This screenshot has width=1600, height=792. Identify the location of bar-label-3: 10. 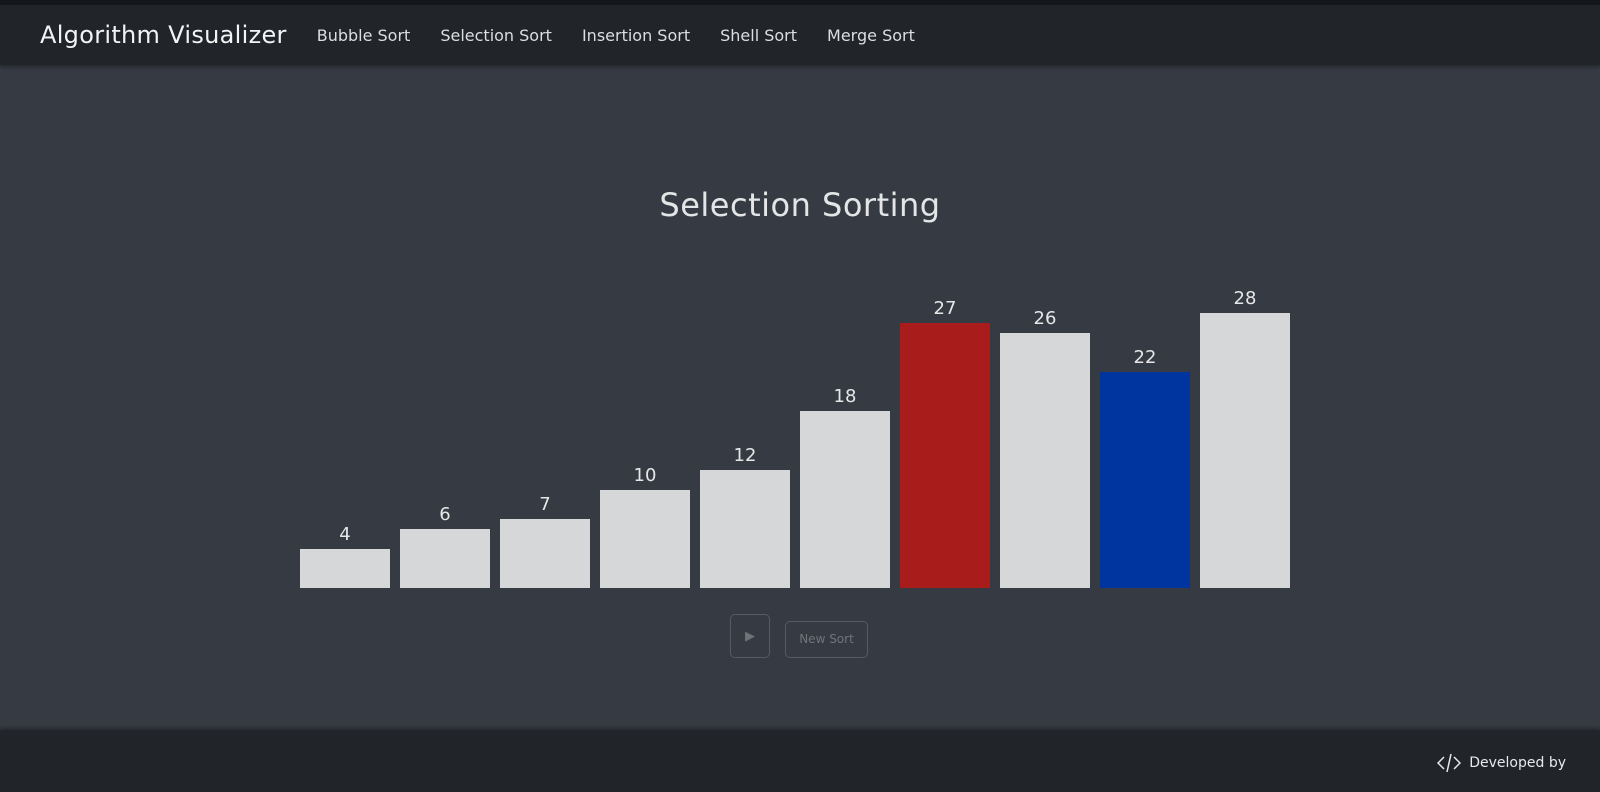
(645, 475).